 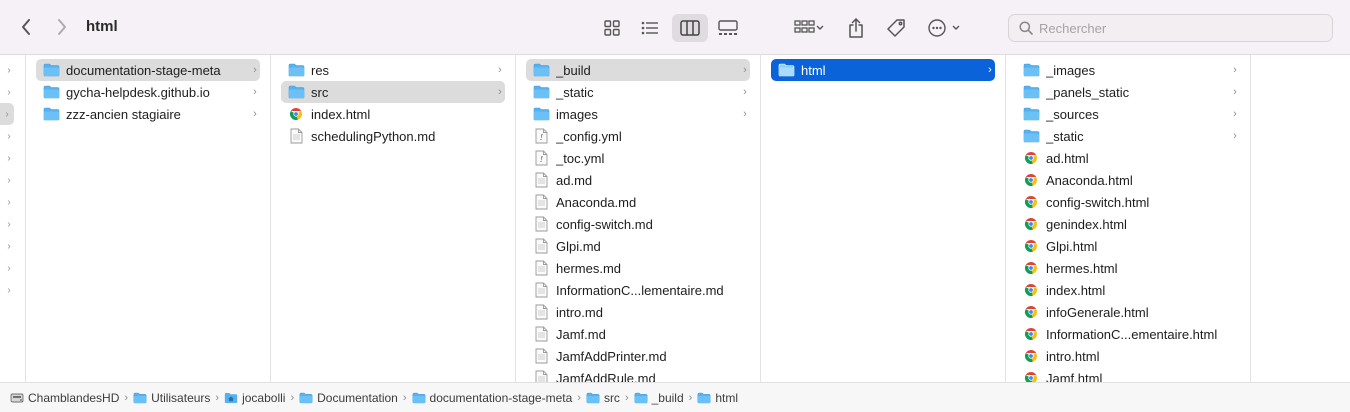 What do you see at coordinates (883, 70) in the screenshot?
I see `folder-item: html ›` at bounding box center [883, 70].